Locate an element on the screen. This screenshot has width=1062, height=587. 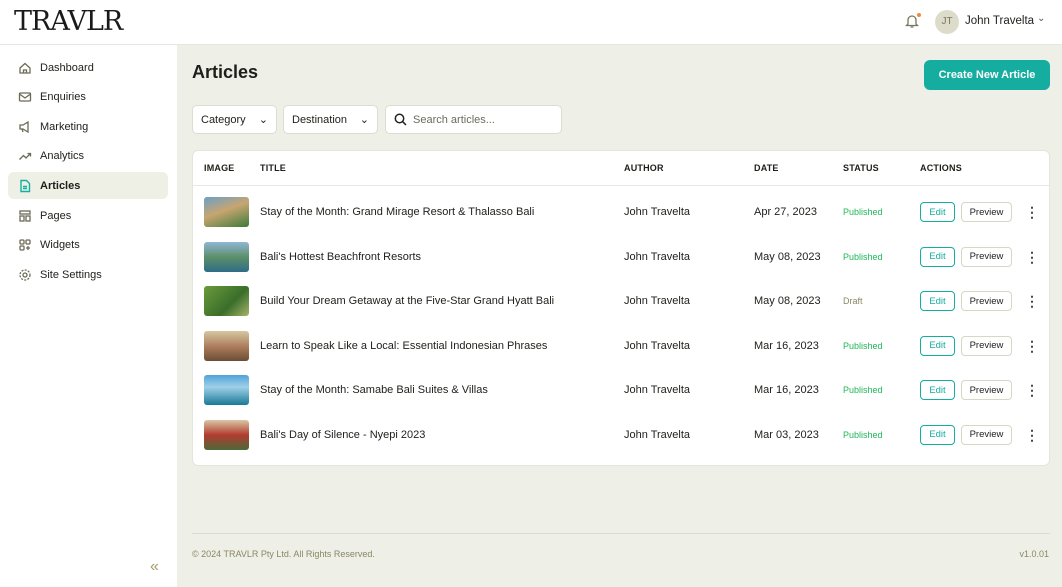
article-date: Apr 27, 2023 is located at coordinates (785, 212).